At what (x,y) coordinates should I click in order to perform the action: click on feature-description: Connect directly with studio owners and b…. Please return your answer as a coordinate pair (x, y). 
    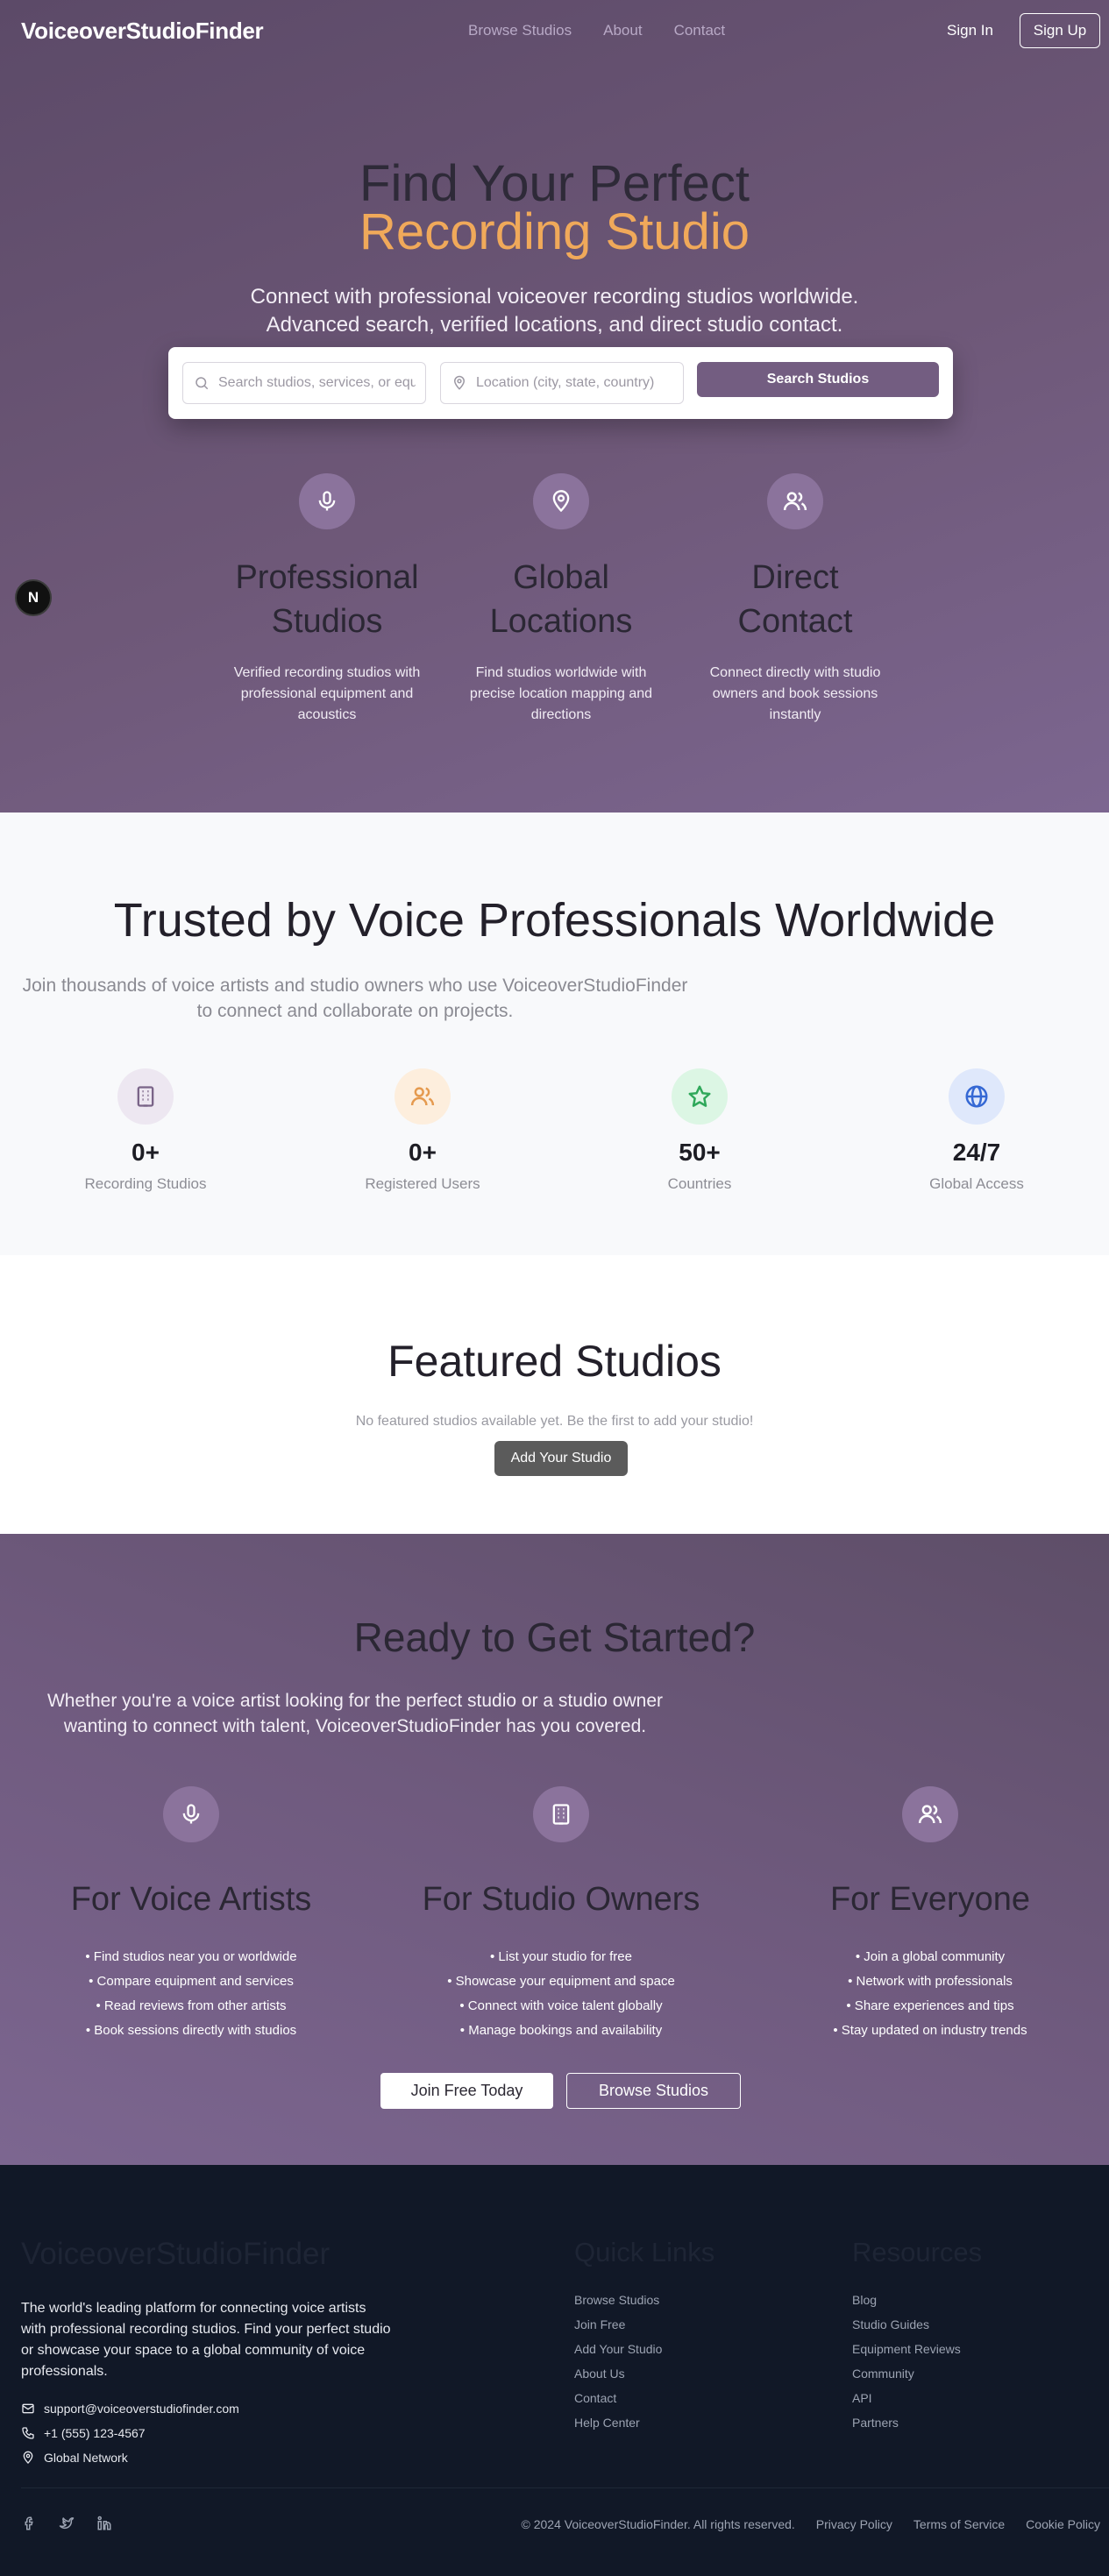
    Looking at the image, I should click on (795, 693).